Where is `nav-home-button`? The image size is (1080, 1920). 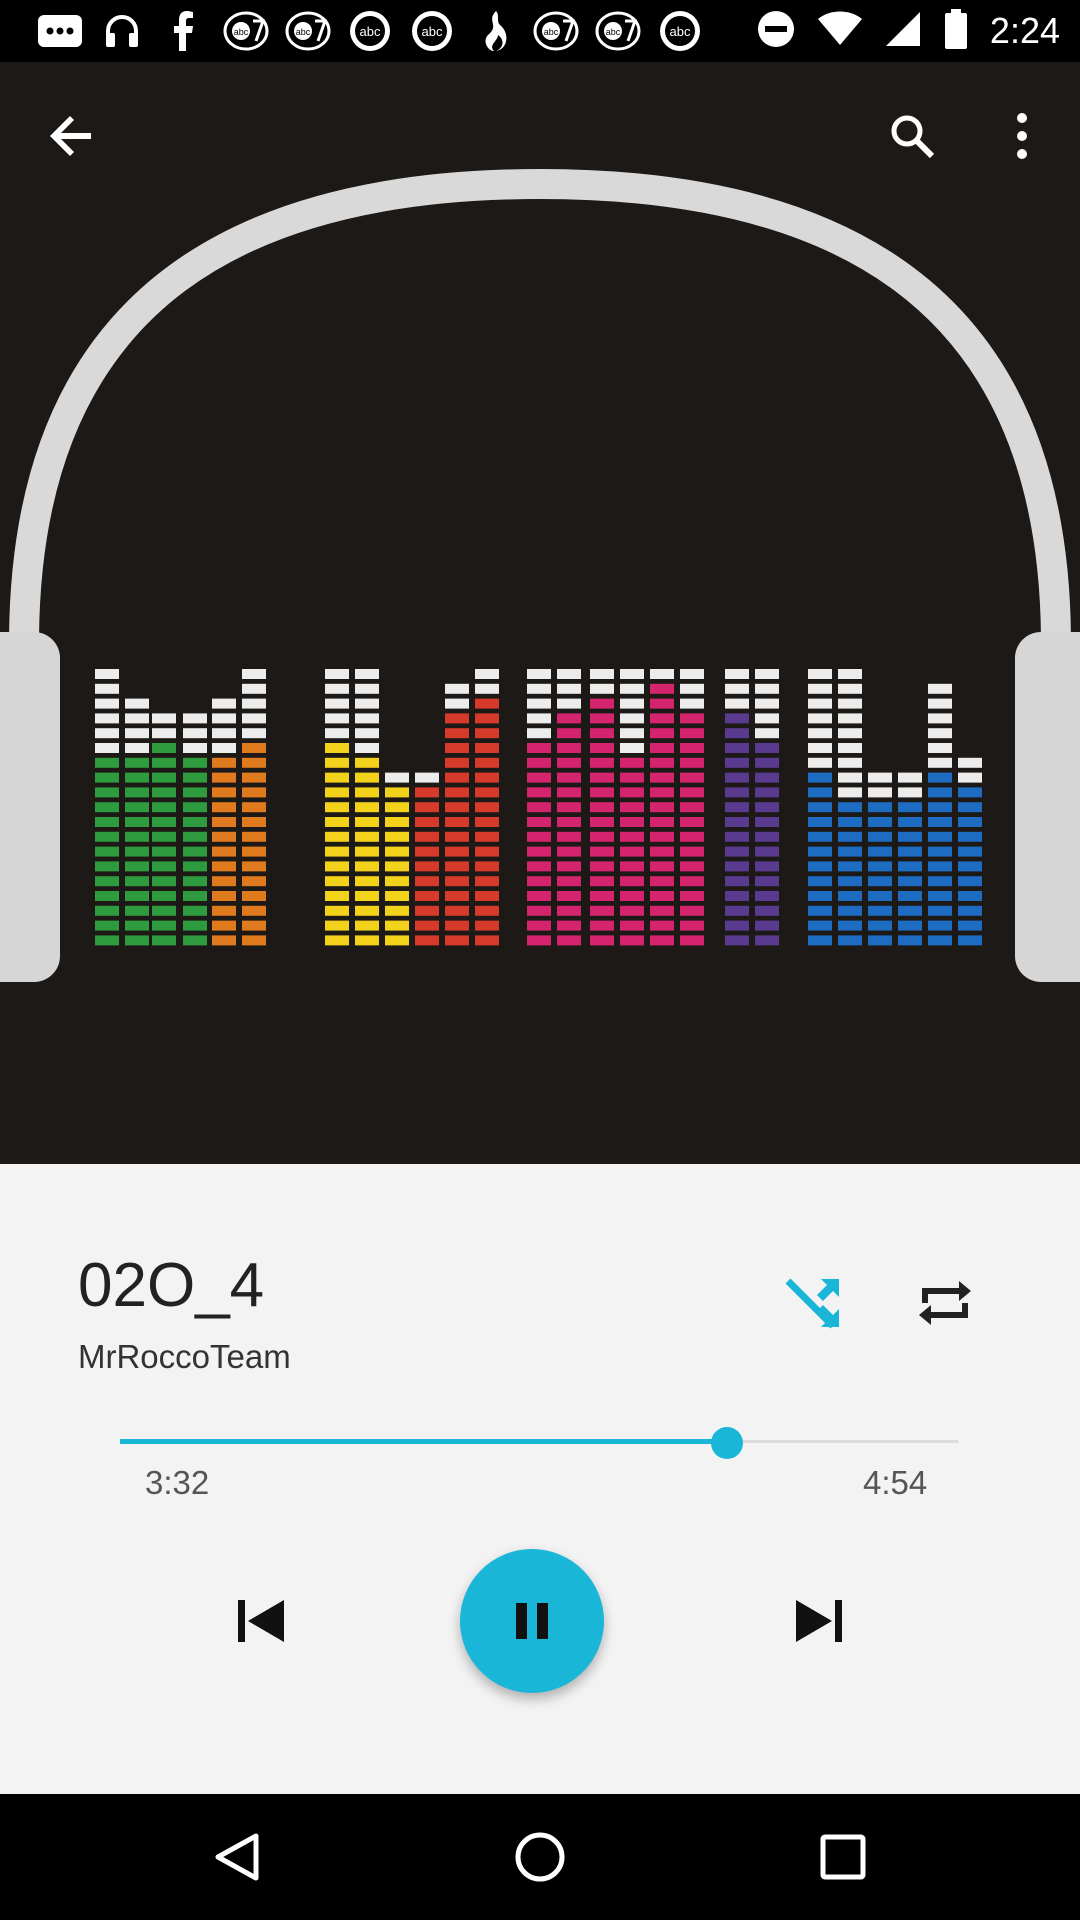 nav-home-button is located at coordinates (540, 1857).